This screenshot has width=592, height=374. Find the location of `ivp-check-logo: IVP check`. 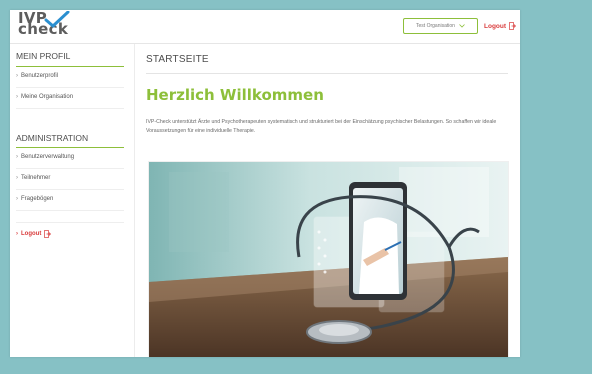

ivp-check-logo: IVP check is located at coordinates (53, 27).